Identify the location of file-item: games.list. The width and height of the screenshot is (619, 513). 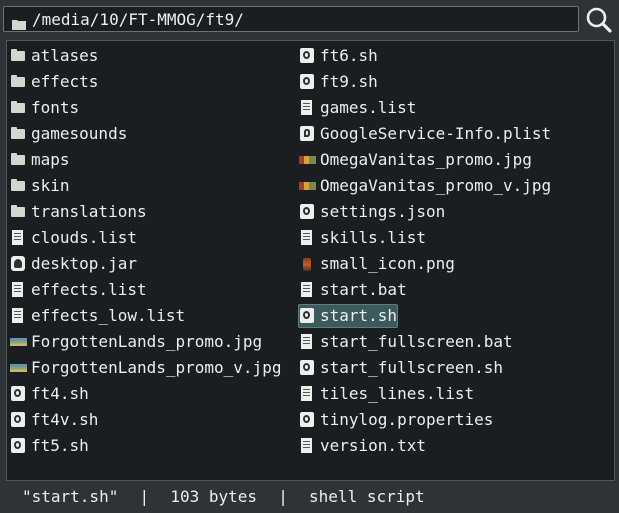
(426, 108).